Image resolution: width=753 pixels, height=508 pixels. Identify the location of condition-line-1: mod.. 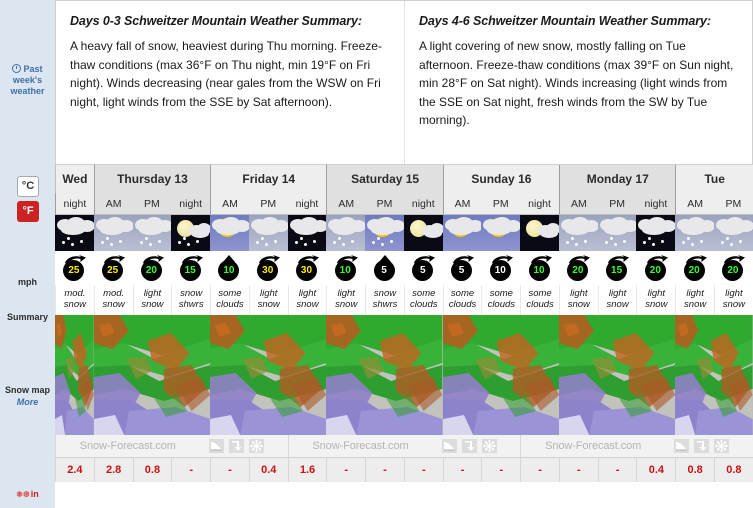
(114, 293).